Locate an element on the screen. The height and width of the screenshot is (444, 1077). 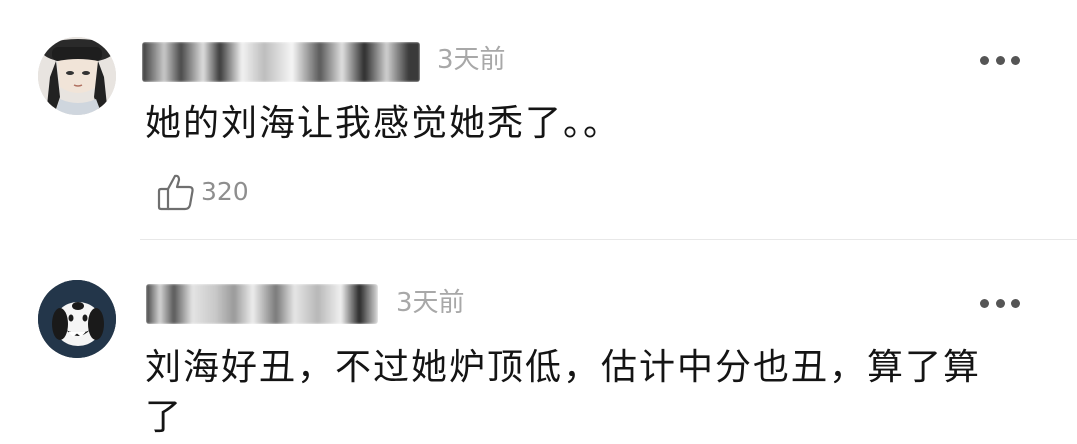
avatar-anime-man-with-hat-icon is located at coordinates (77, 76).